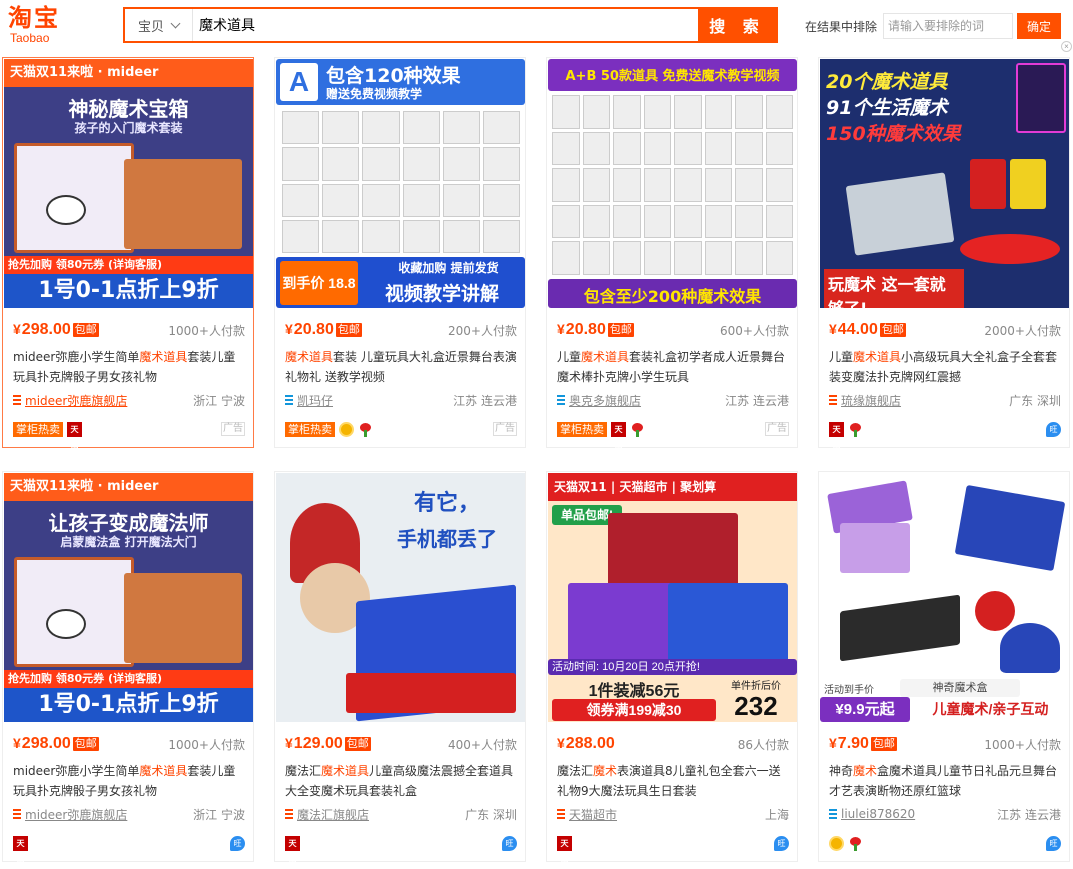 The width and height of the screenshot is (1073, 869). I want to click on payment-count: 1000+人付款, so click(206, 330).